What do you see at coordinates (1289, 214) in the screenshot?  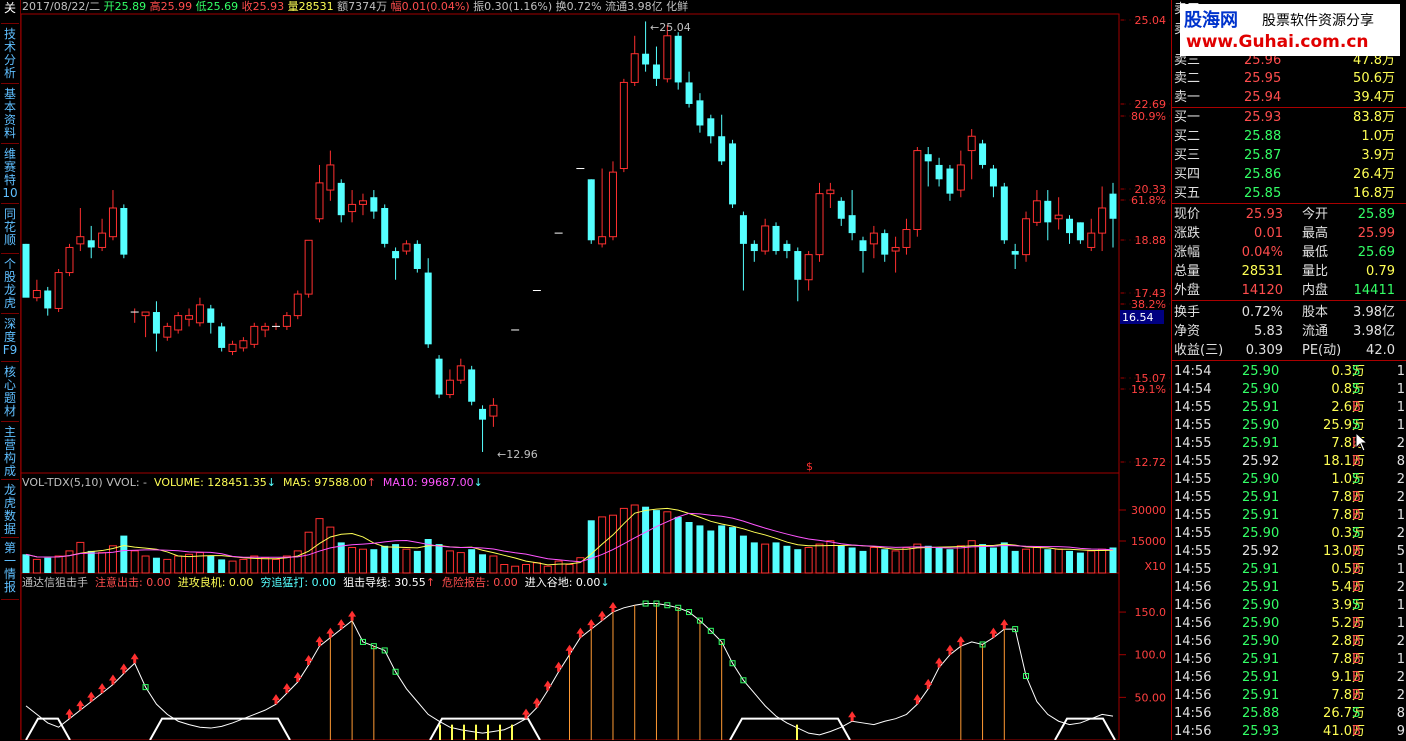 I see `stat-row-0: 现价 25.93 今开 25.89` at bounding box center [1289, 214].